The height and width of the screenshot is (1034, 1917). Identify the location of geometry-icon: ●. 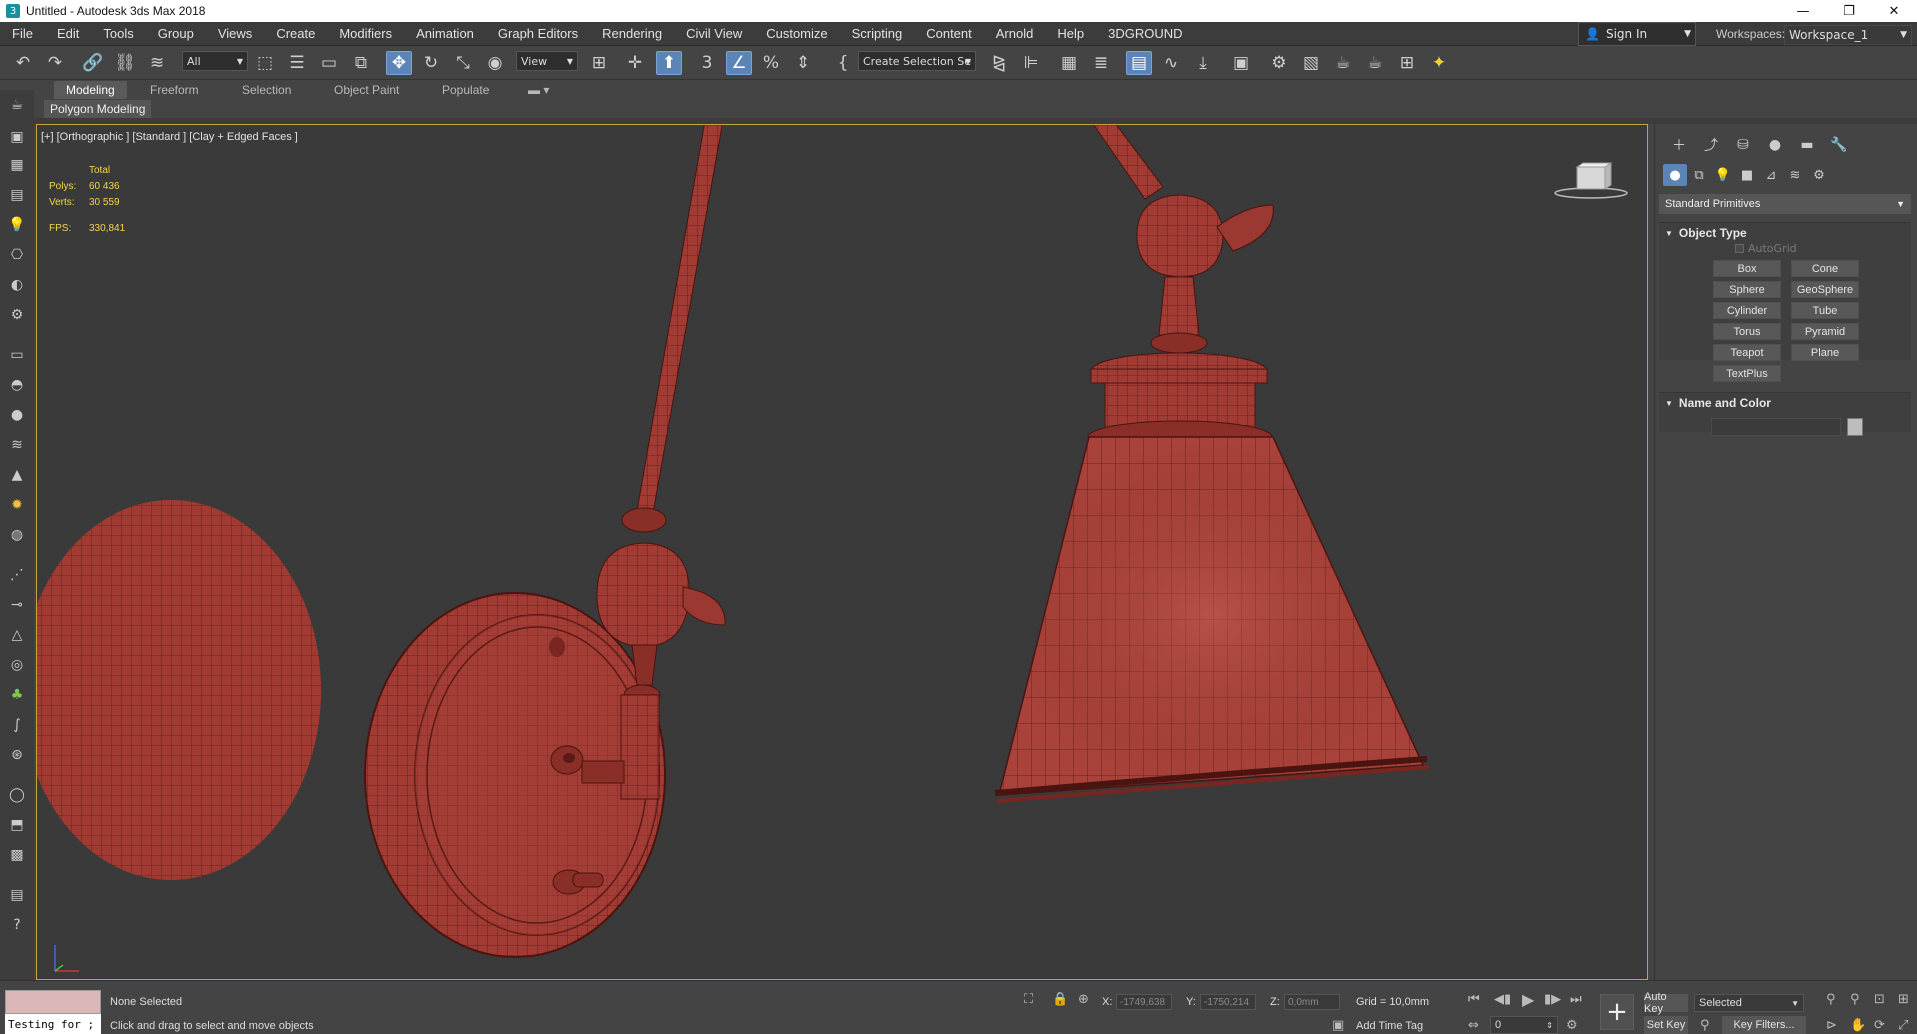
(1675, 175).